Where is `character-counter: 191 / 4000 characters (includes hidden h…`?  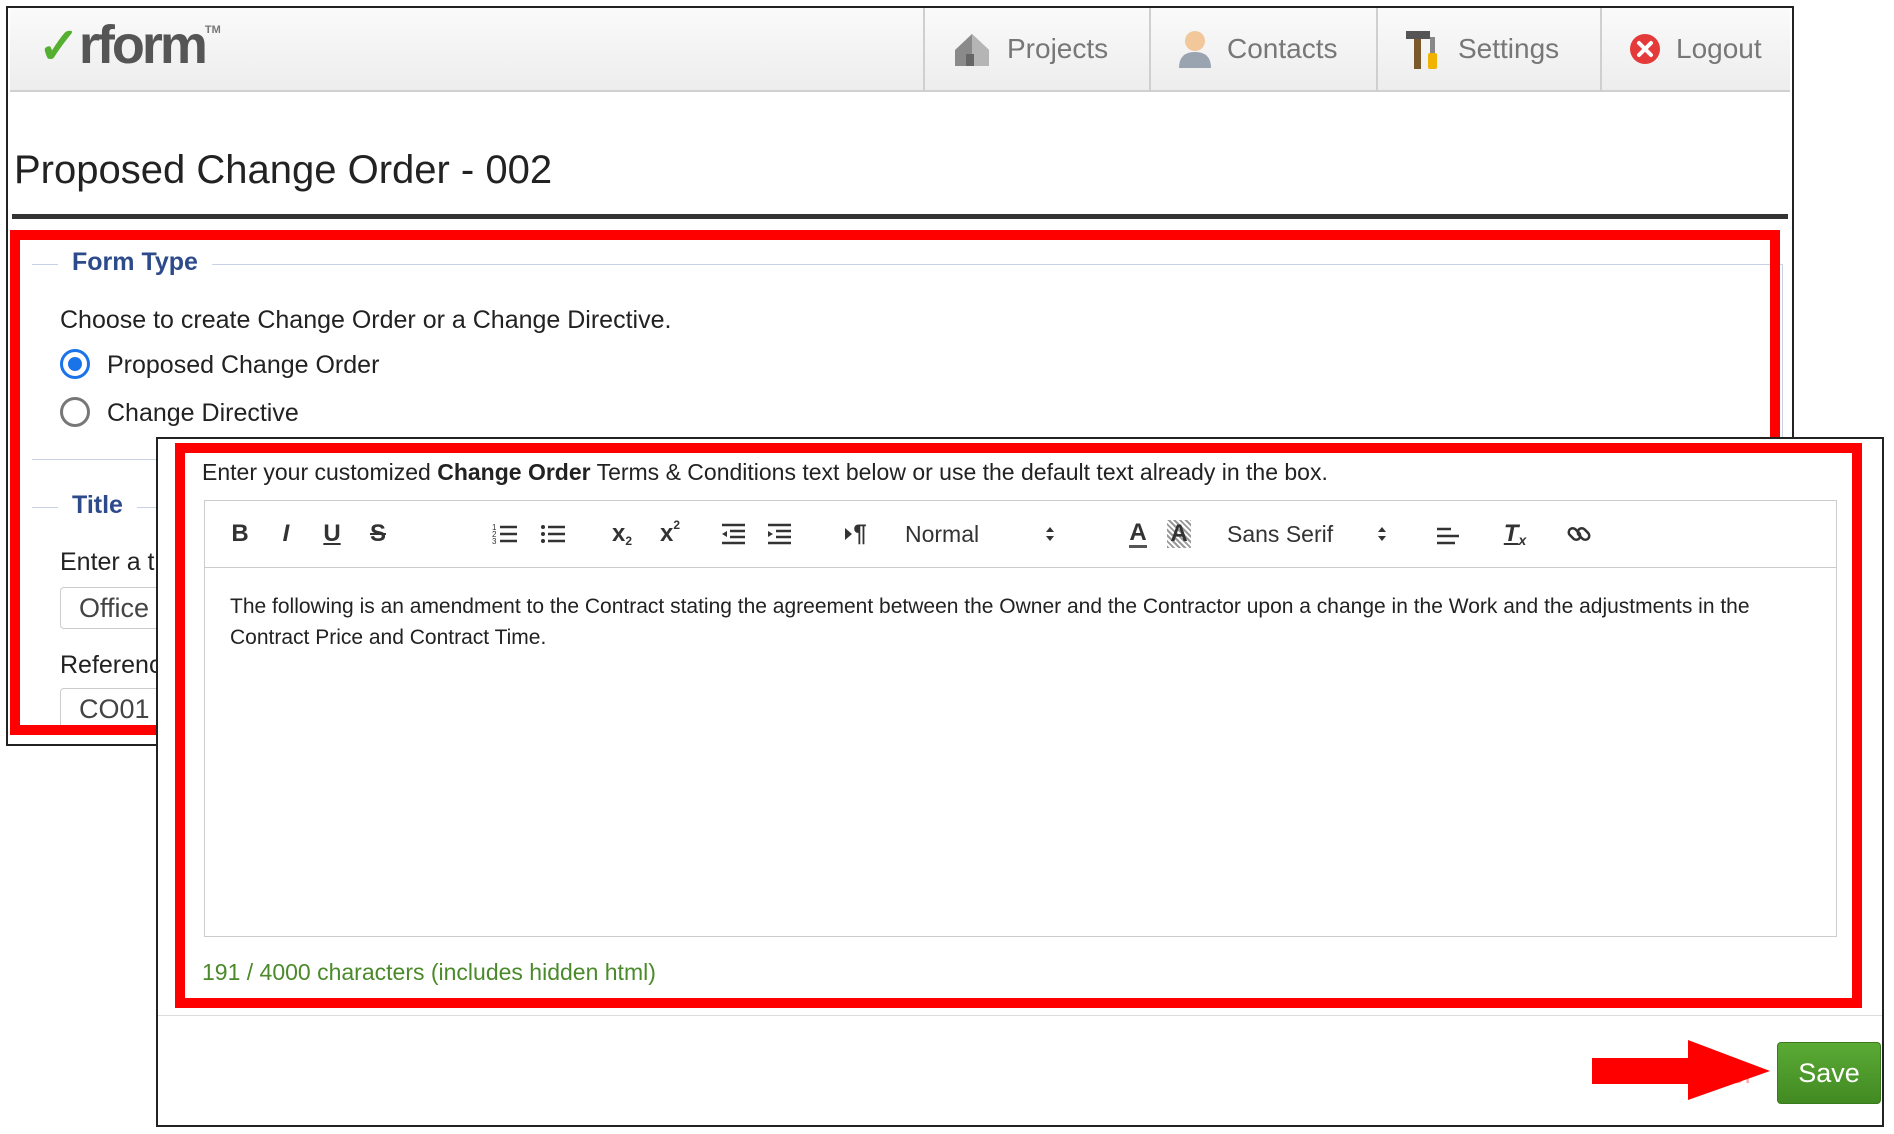 character-counter: 191 / 4000 characters (includes hidden h… is located at coordinates (429, 972).